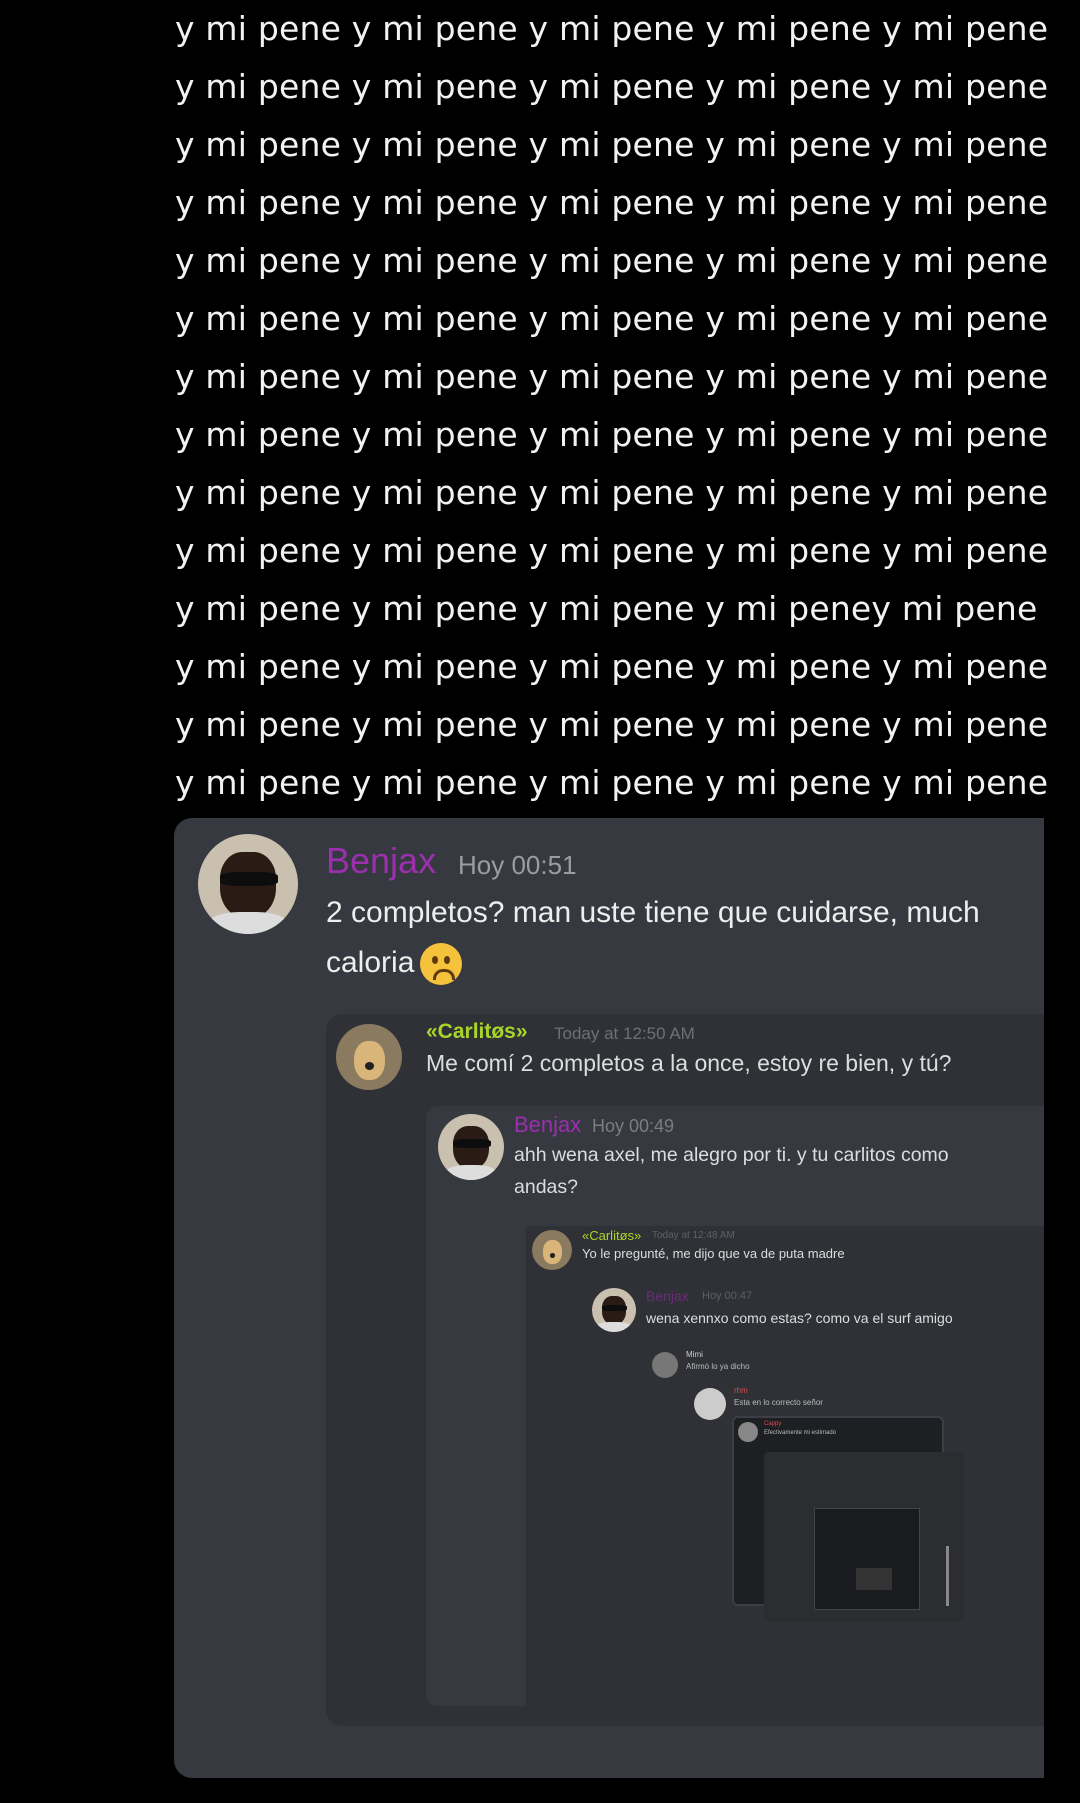 This screenshot has width=1080, height=1803. What do you see at coordinates (441, 964) in the screenshot?
I see `worried-face-emoji-icon` at bounding box center [441, 964].